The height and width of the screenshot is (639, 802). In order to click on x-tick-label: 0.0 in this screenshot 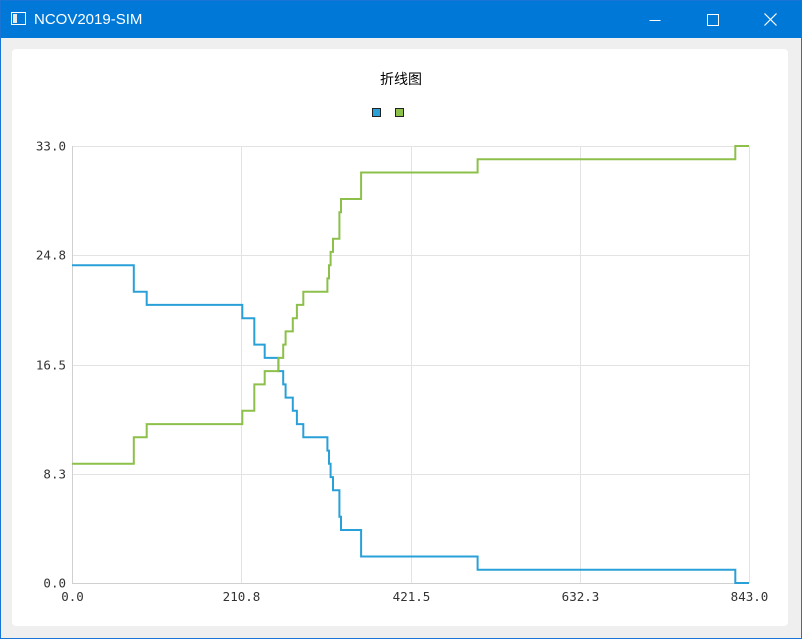, I will do `click(72, 596)`.